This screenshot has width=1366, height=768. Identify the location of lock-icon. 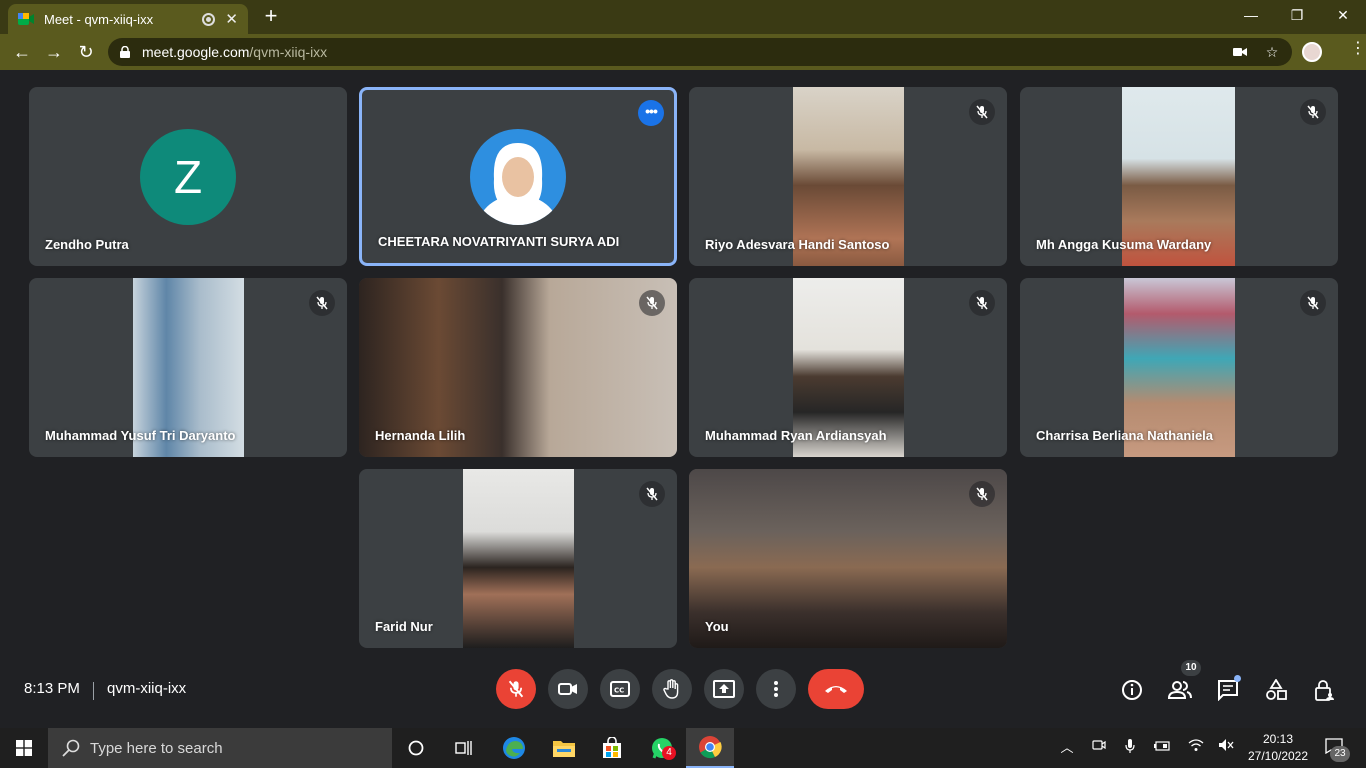
(125, 52).